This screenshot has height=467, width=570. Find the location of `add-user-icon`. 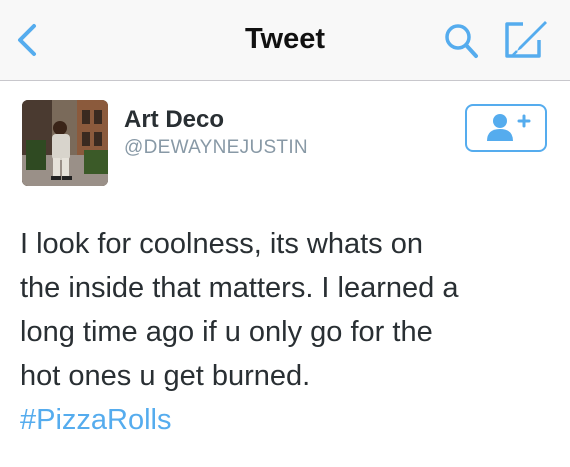

add-user-icon is located at coordinates (509, 127).